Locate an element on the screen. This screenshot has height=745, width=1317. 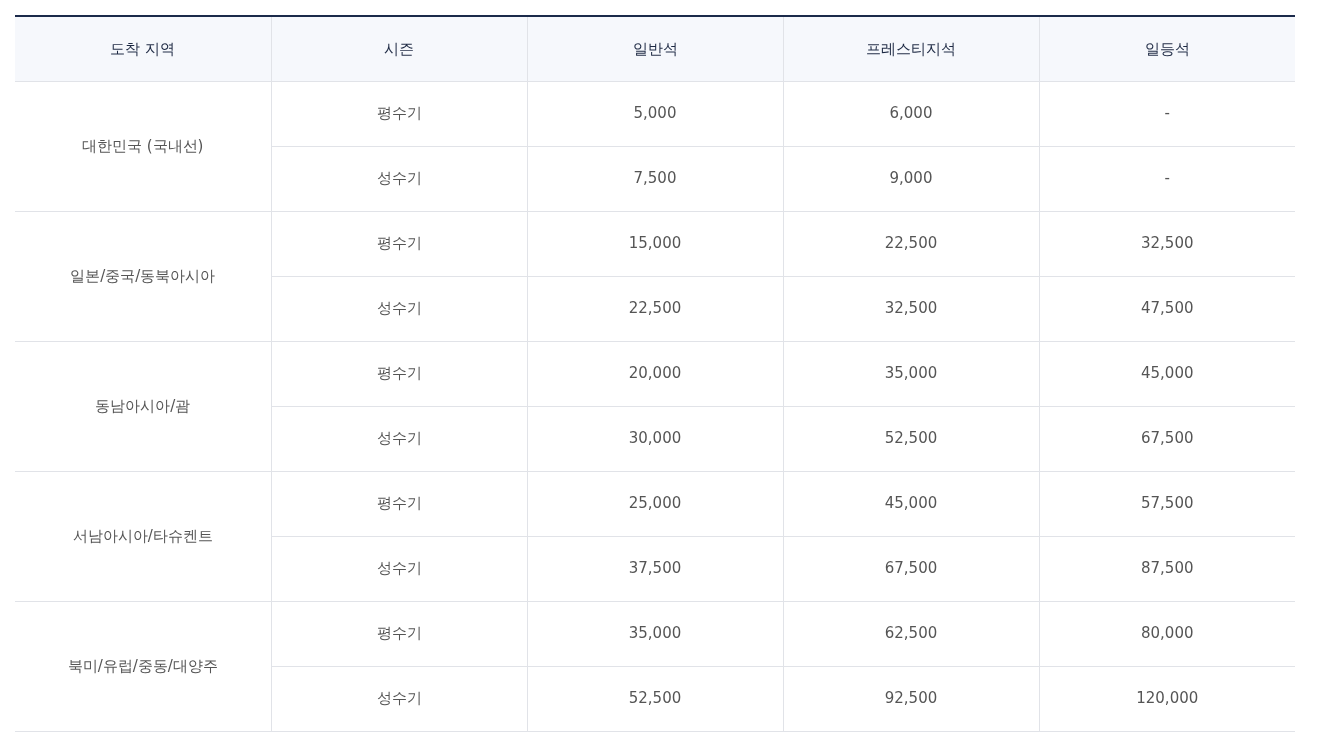
table-cell: 120,000 is located at coordinates (1167, 698).